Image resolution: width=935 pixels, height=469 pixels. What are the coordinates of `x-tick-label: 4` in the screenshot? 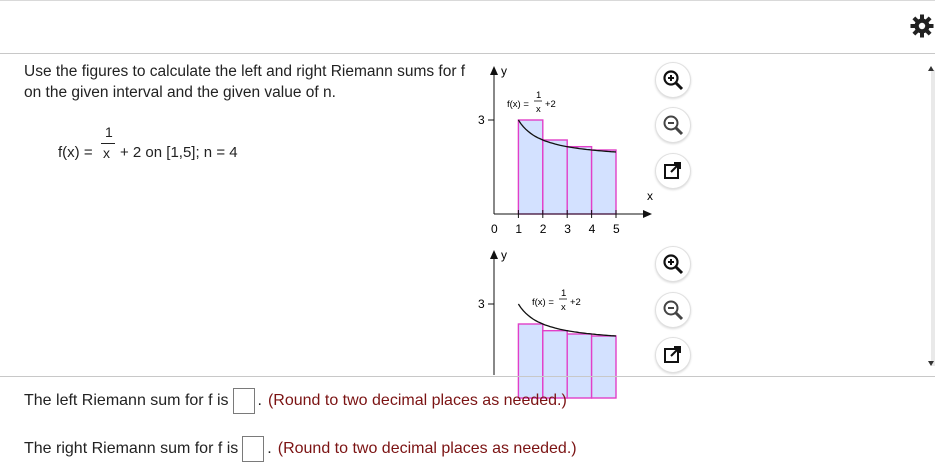 It's located at (592, 229).